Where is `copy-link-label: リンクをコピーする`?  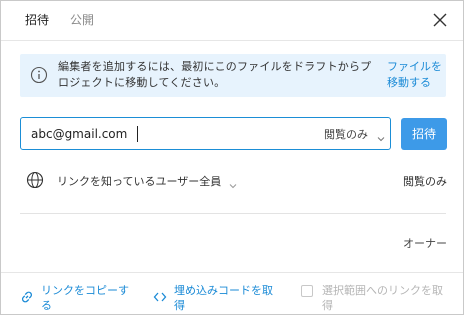
copy-link-label: リンクをコピーする is located at coordinates (85, 298).